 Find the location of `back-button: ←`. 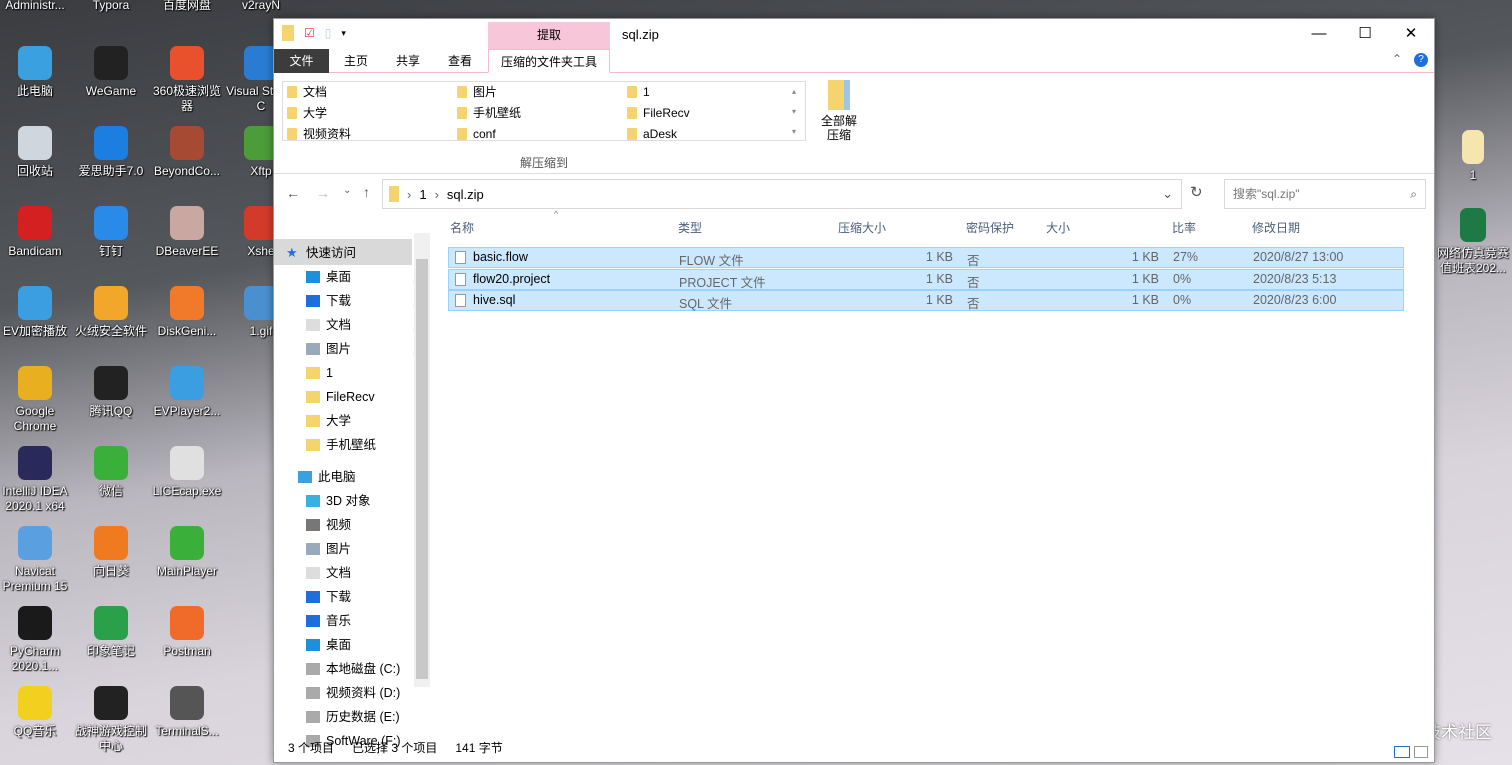

back-button: ← is located at coordinates (293, 193).